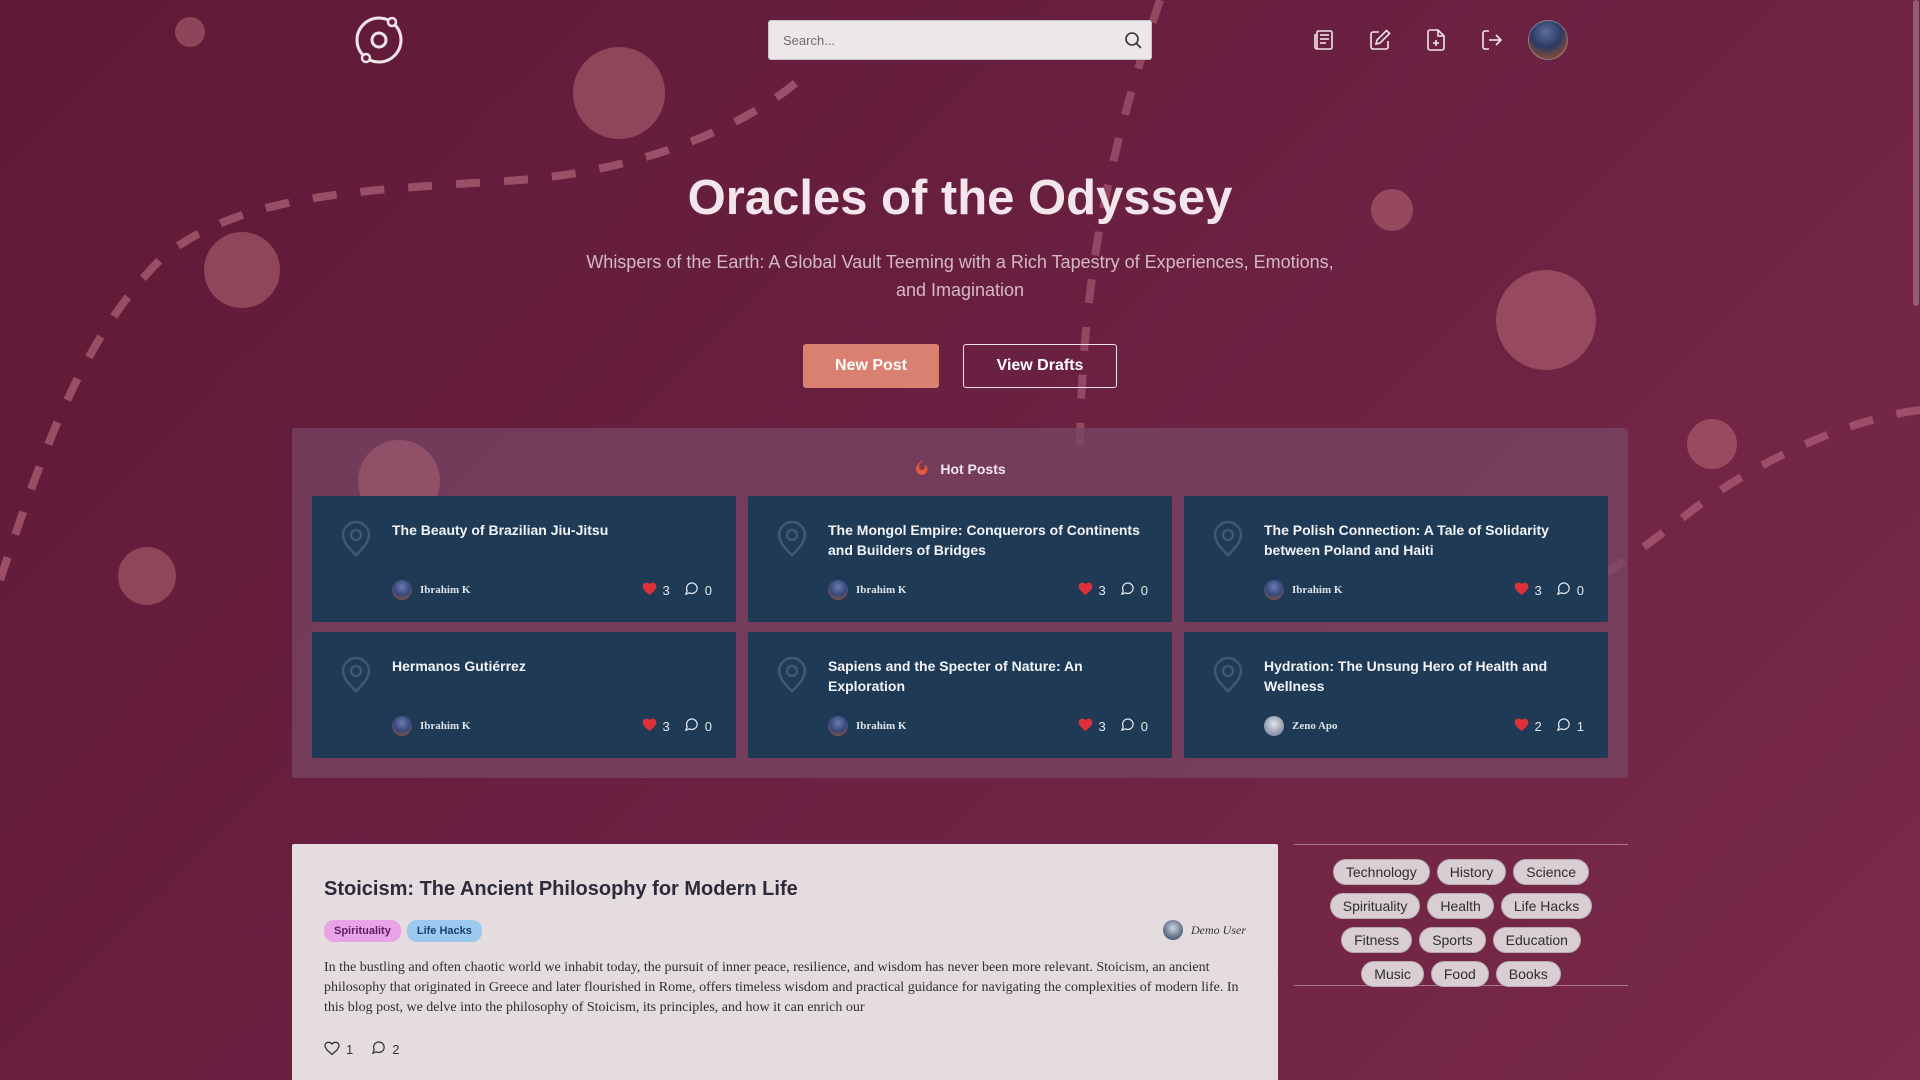 Image resolution: width=1920 pixels, height=1080 pixels. Describe the element at coordinates (1040, 366) in the screenshot. I see `view-drafts-button: View Drafts` at that location.